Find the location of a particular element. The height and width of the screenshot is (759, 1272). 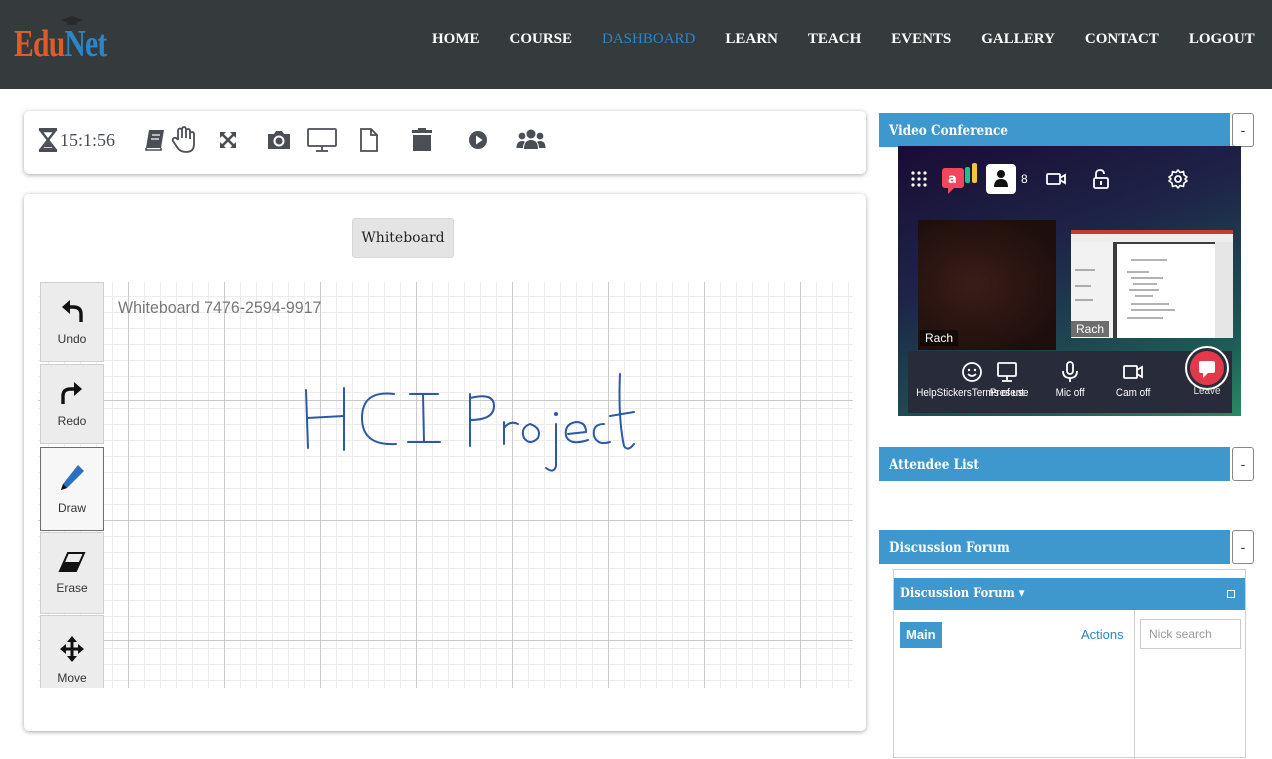

meeting-app-logo: a is located at coordinates (960, 178).